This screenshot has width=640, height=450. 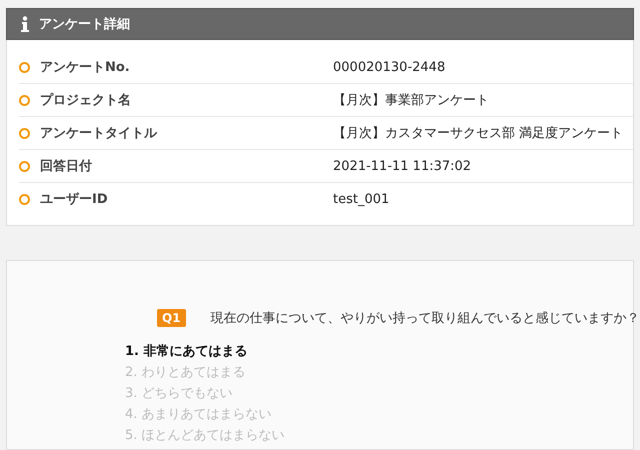 What do you see at coordinates (86, 100) in the screenshot?
I see `field-label: プロジェクト名` at bounding box center [86, 100].